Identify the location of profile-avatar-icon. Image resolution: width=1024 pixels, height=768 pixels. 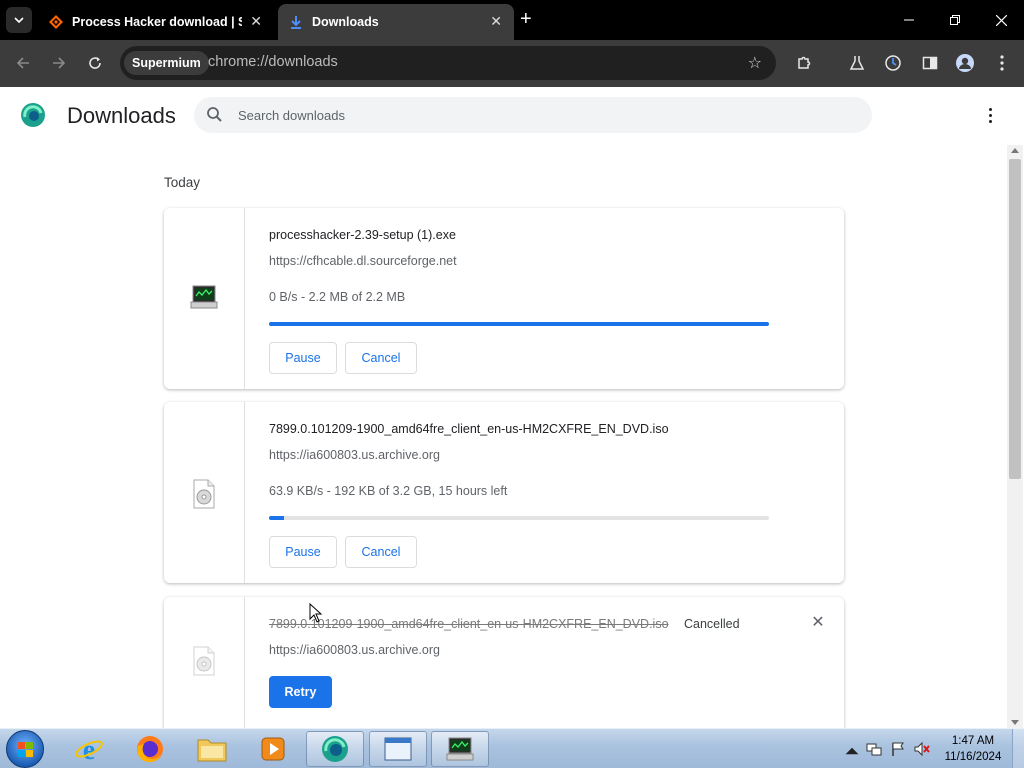
(965, 63).